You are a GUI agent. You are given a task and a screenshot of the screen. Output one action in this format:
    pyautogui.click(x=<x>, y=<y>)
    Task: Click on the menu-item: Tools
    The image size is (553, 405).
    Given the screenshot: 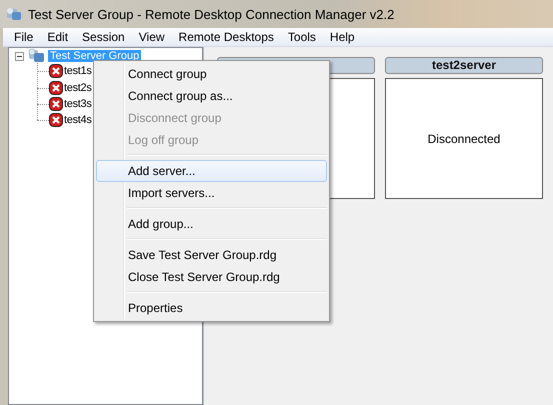 What is the action you would take?
    pyautogui.click(x=301, y=37)
    